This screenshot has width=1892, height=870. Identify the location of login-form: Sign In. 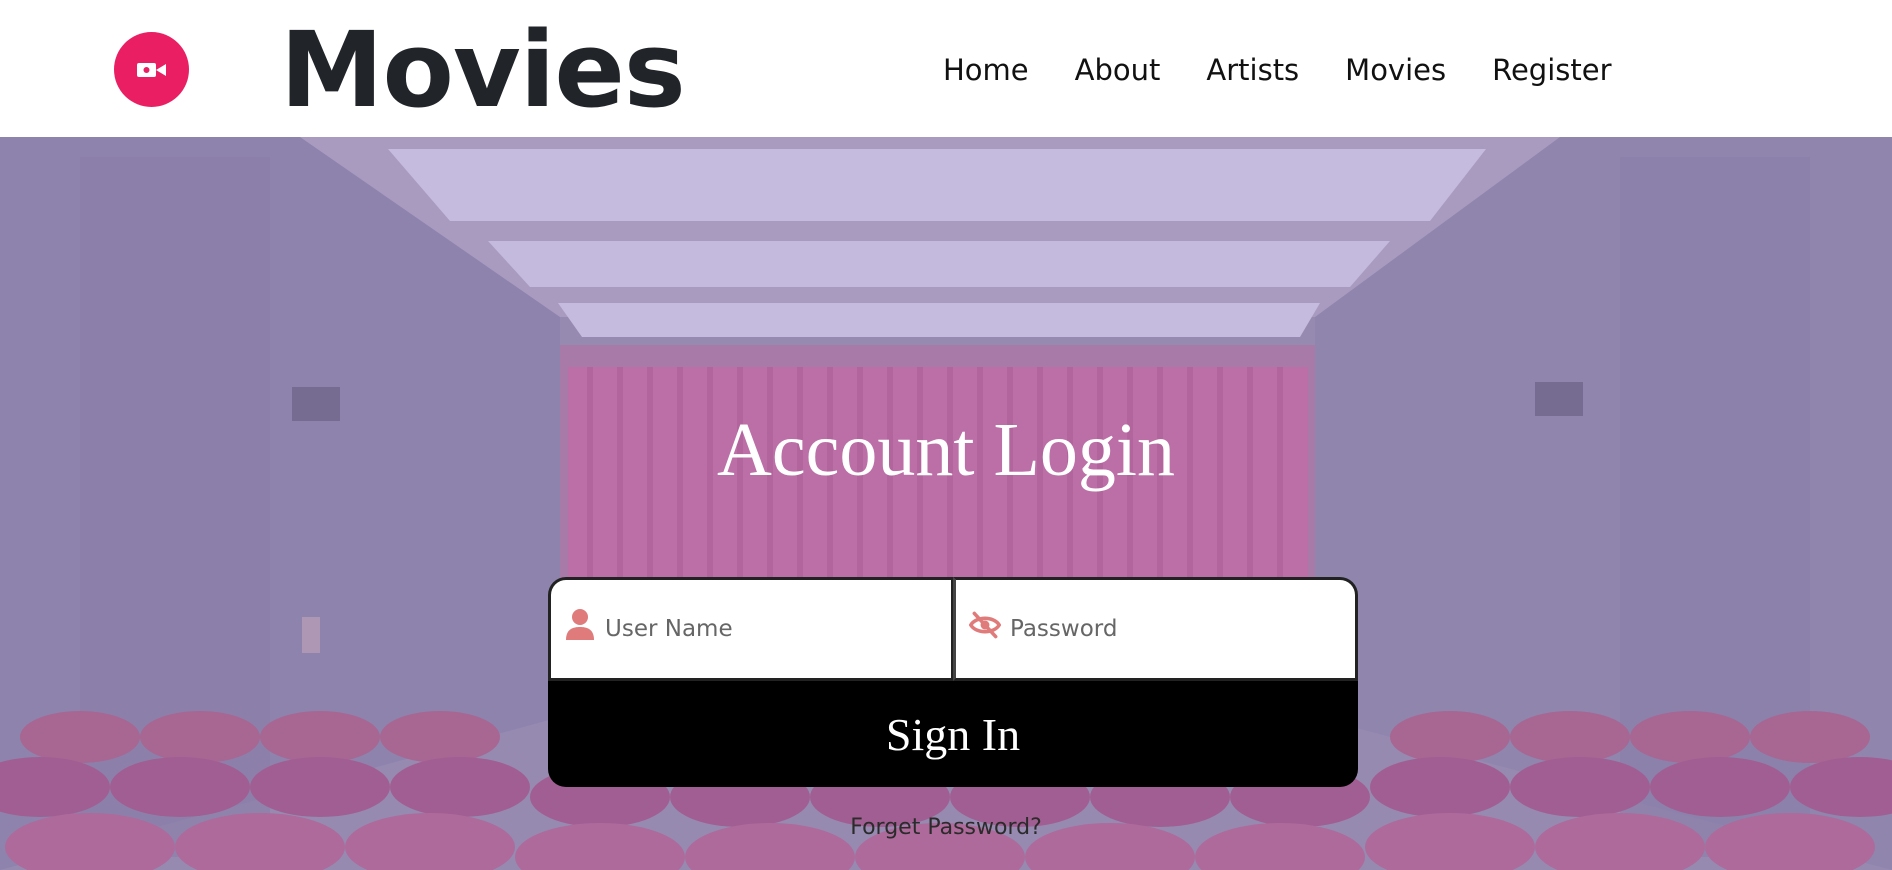
(953, 682).